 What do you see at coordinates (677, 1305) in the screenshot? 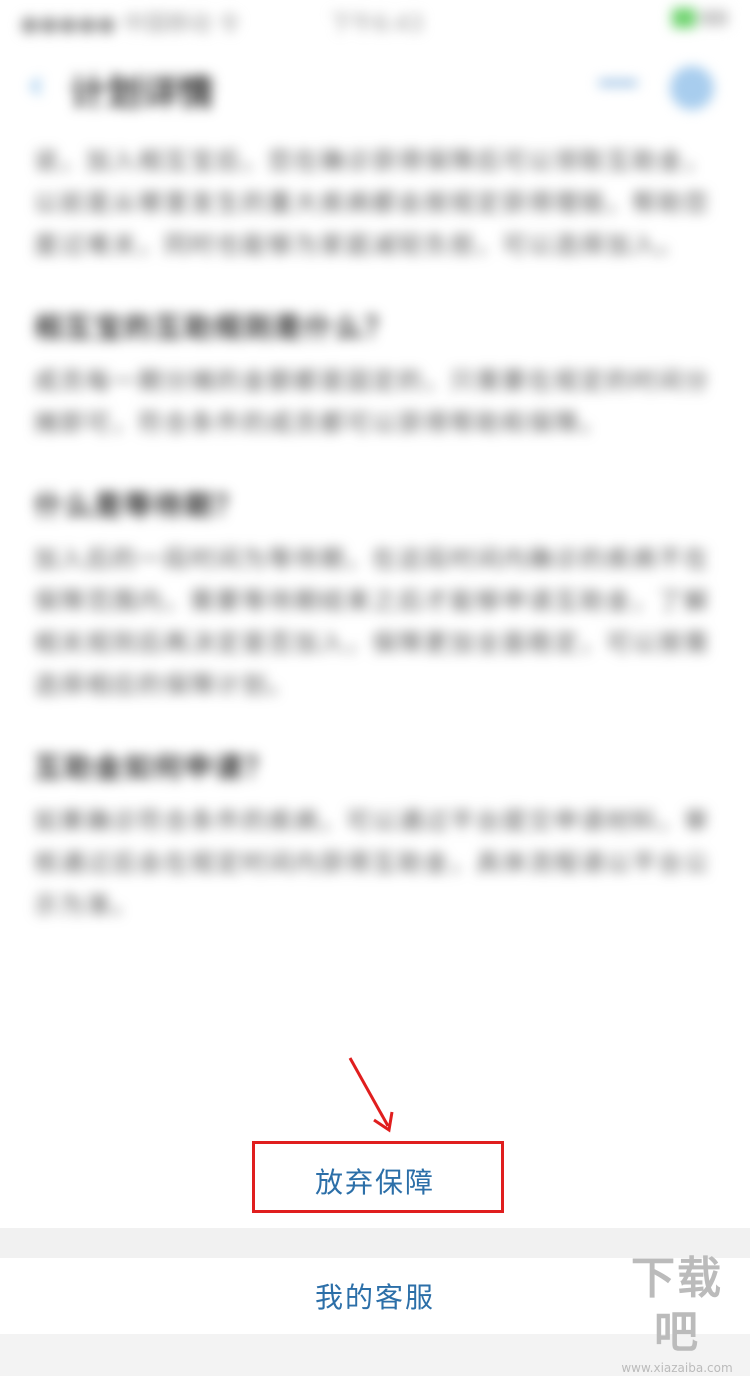
I see `watermark-text: 下载吧` at bounding box center [677, 1305].